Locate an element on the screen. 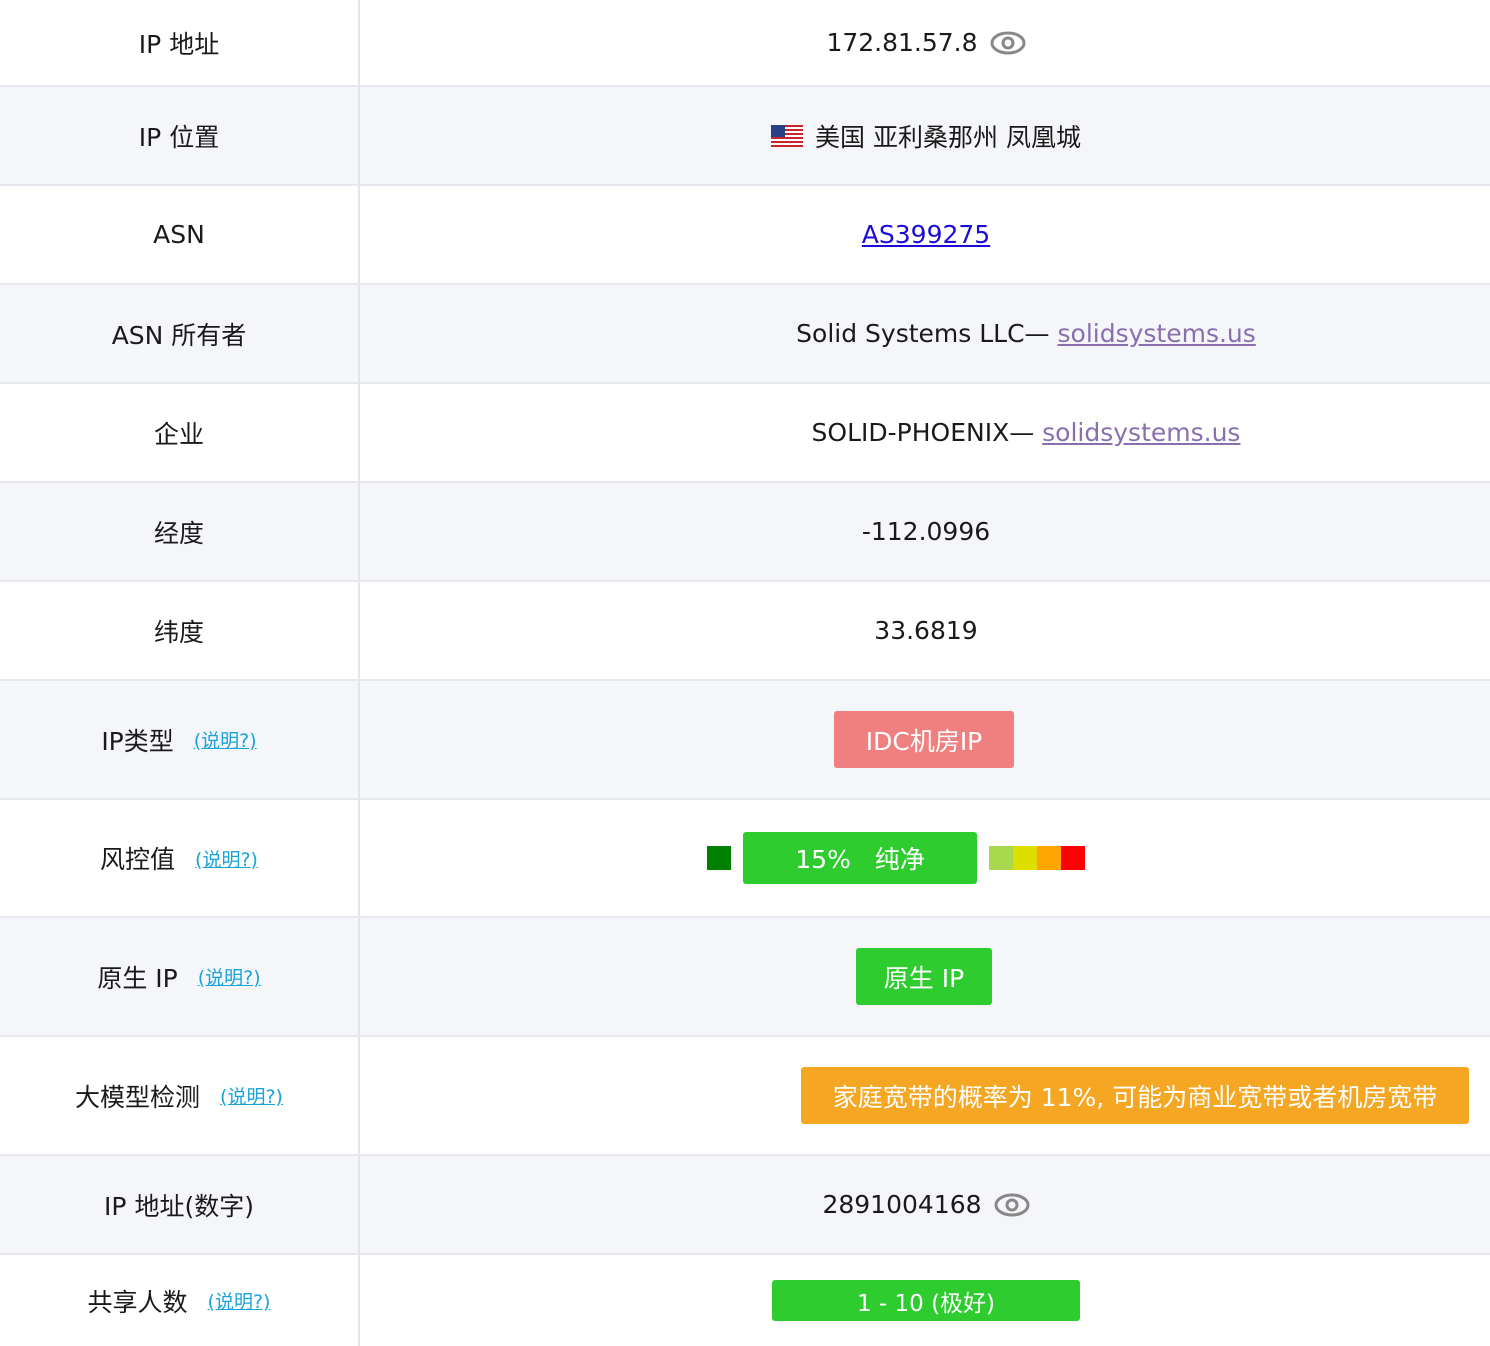 The width and height of the screenshot is (1490, 1346). label-latitude: 纬度 is located at coordinates (180, 630).